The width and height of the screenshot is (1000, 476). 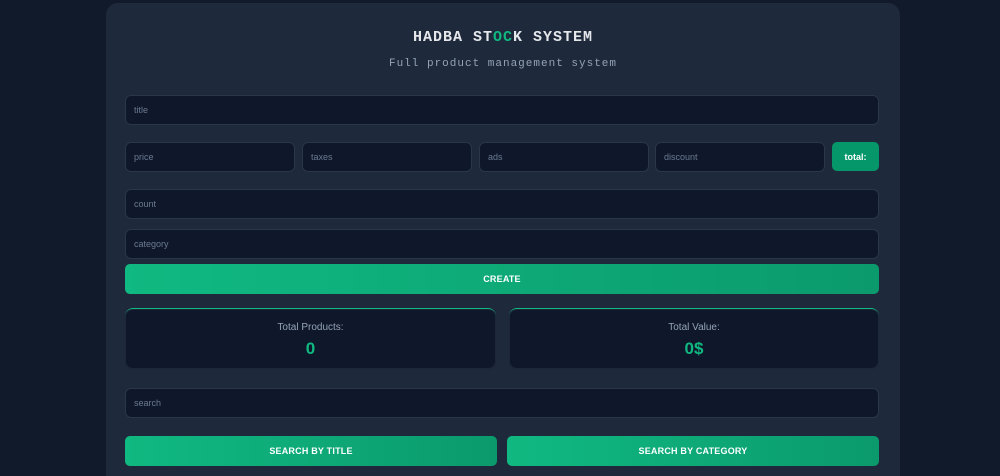 What do you see at coordinates (502, 244) in the screenshot?
I see `category-input` at bounding box center [502, 244].